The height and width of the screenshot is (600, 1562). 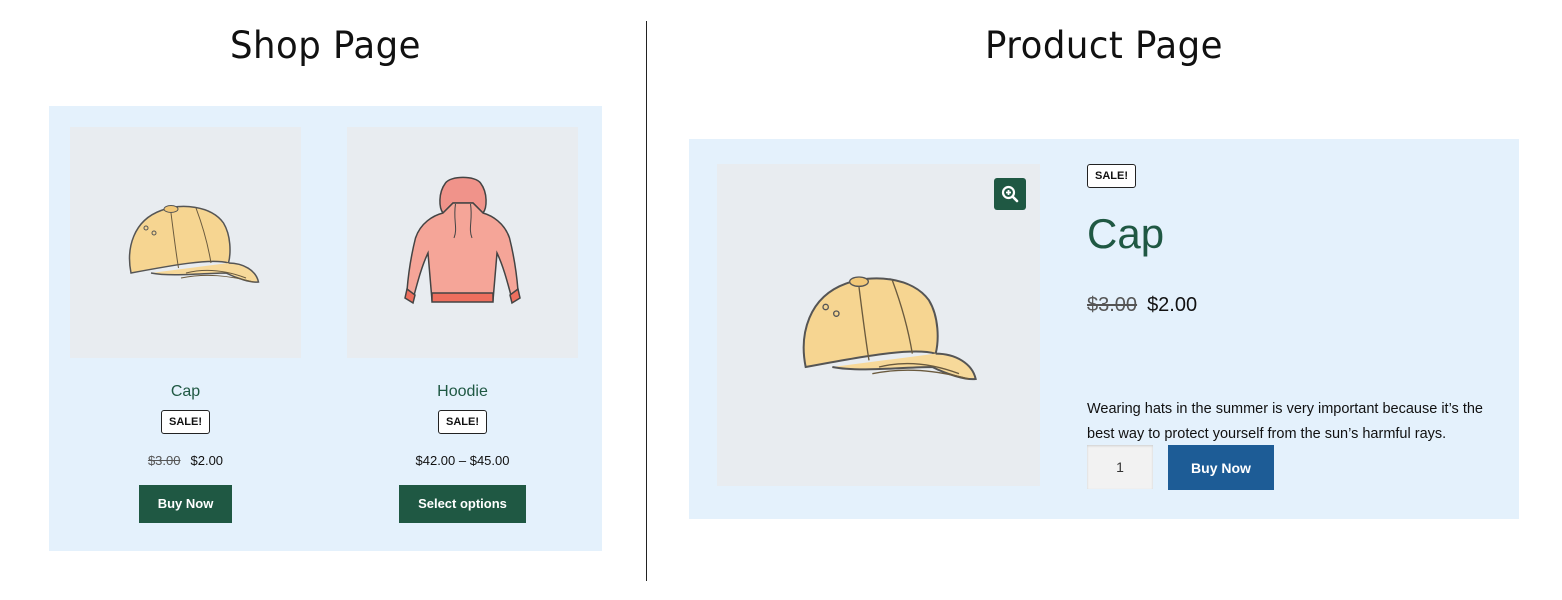 I want to click on select-options-button-hoodie: Select options, so click(x=462, y=504).